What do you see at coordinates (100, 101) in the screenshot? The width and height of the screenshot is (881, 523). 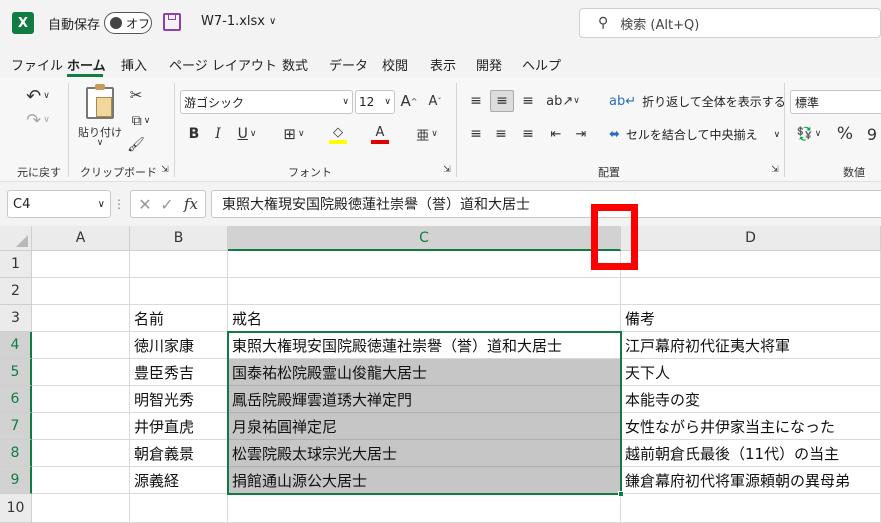 I see `paste-icon` at bounding box center [100, 101].